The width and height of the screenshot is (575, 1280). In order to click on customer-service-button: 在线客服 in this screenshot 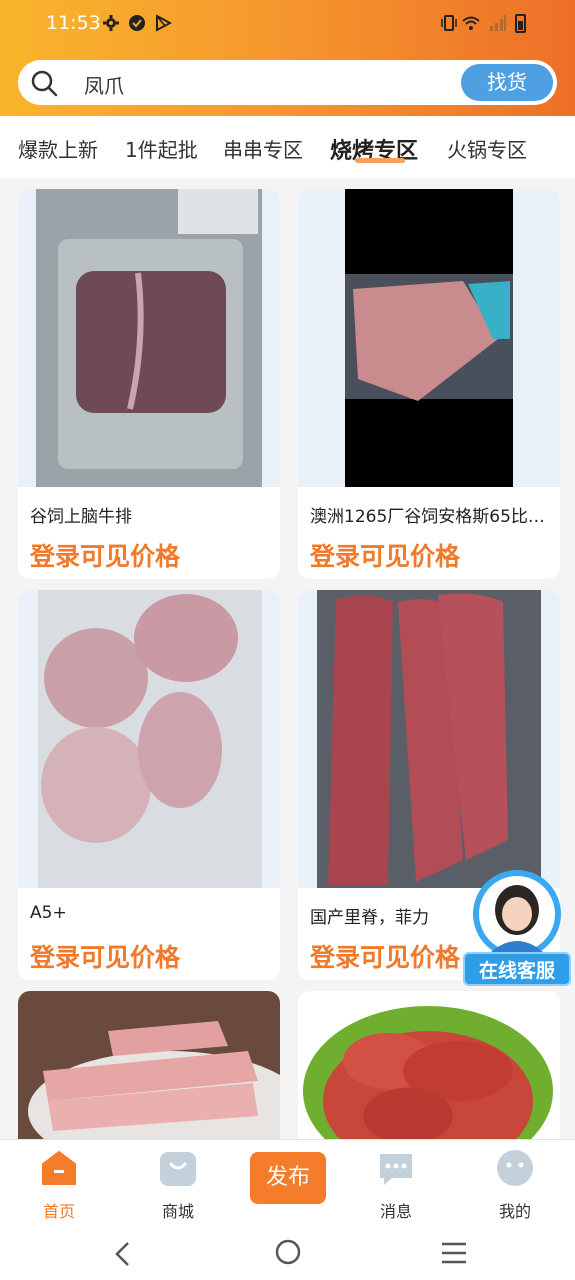, I will do `click(517, 928)`.